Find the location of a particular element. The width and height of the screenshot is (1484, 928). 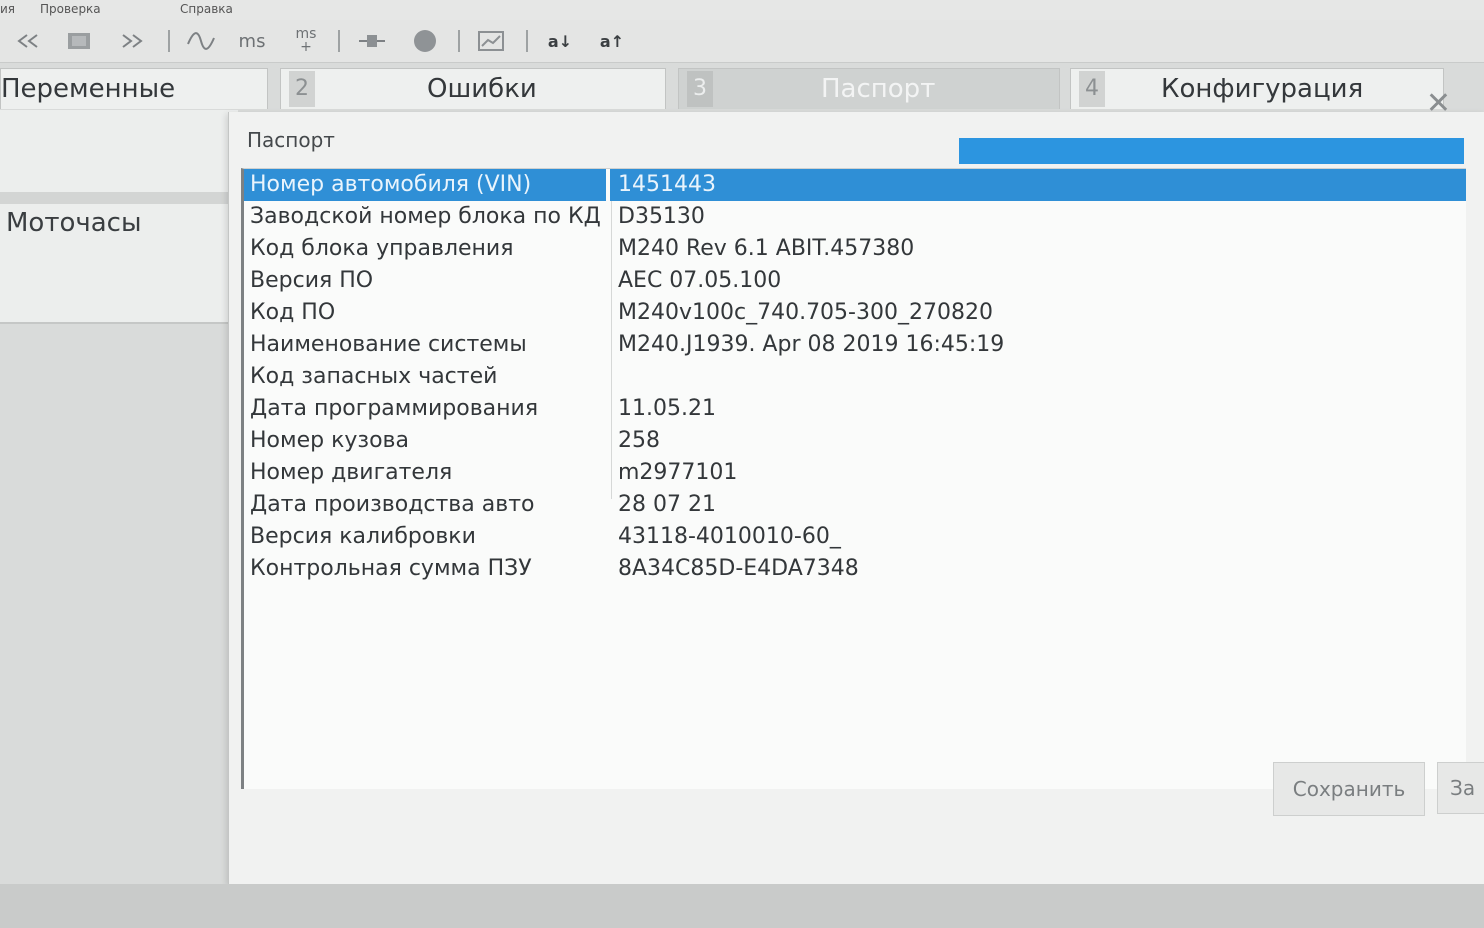

tab-configuration: 4 Конфигурация is located at coordinates (1257, 88).